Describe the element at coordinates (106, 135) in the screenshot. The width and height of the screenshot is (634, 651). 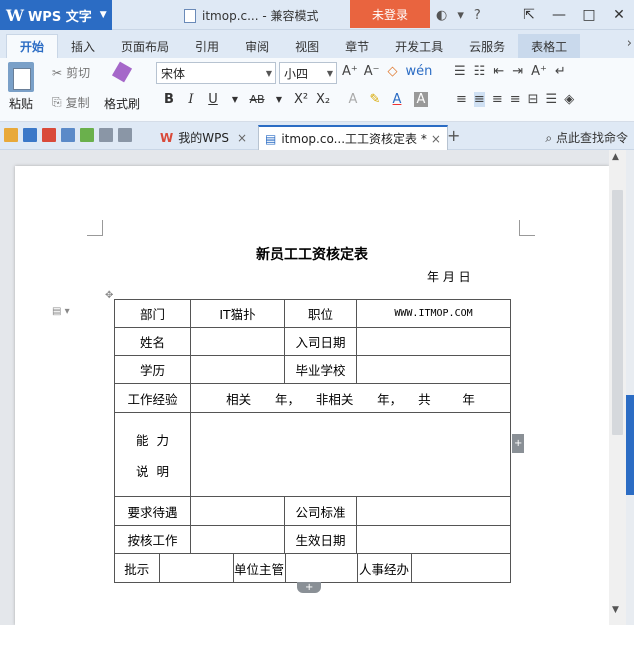
I see `undo-icon` at that location.